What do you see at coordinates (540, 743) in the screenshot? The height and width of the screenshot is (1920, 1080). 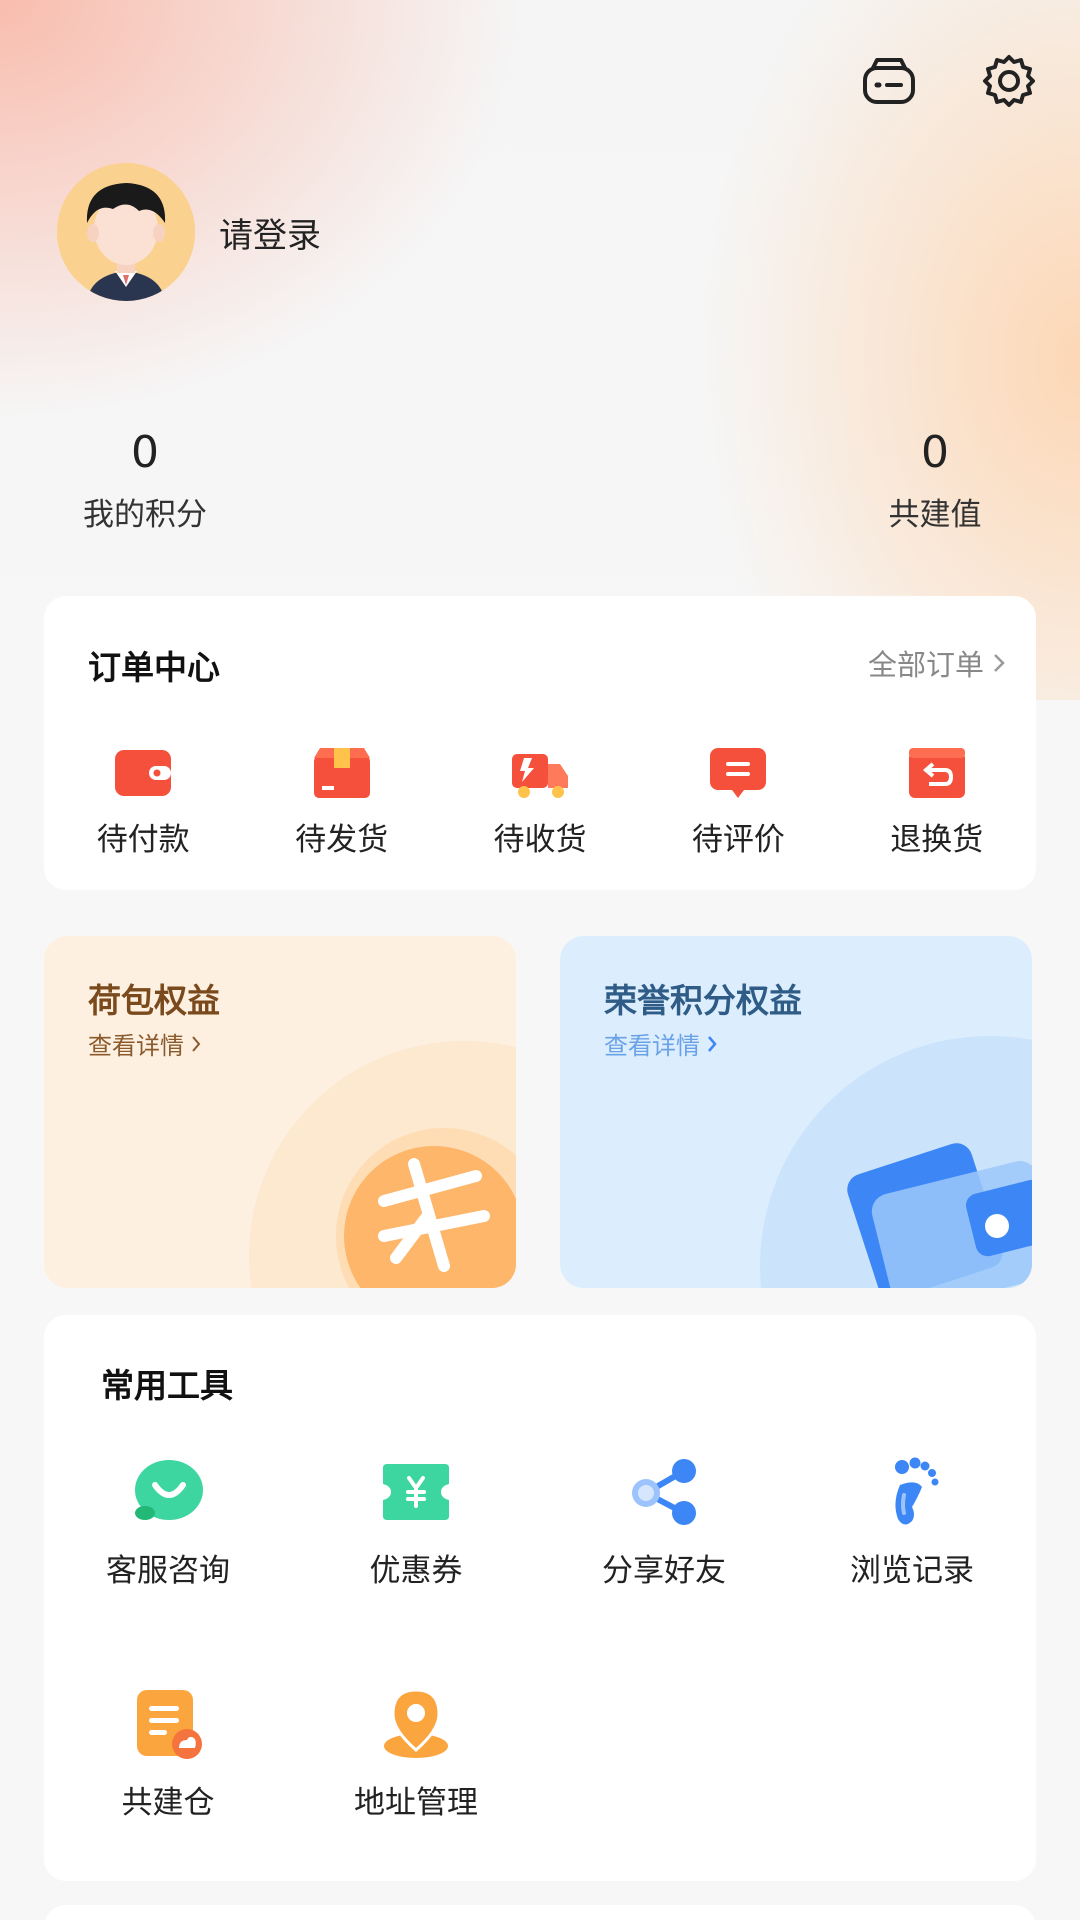 I see `order-center-card: 订单中心 全部订单 待付款 待发货 待收货 待评价 退换货` at bounding box center [540, 743].